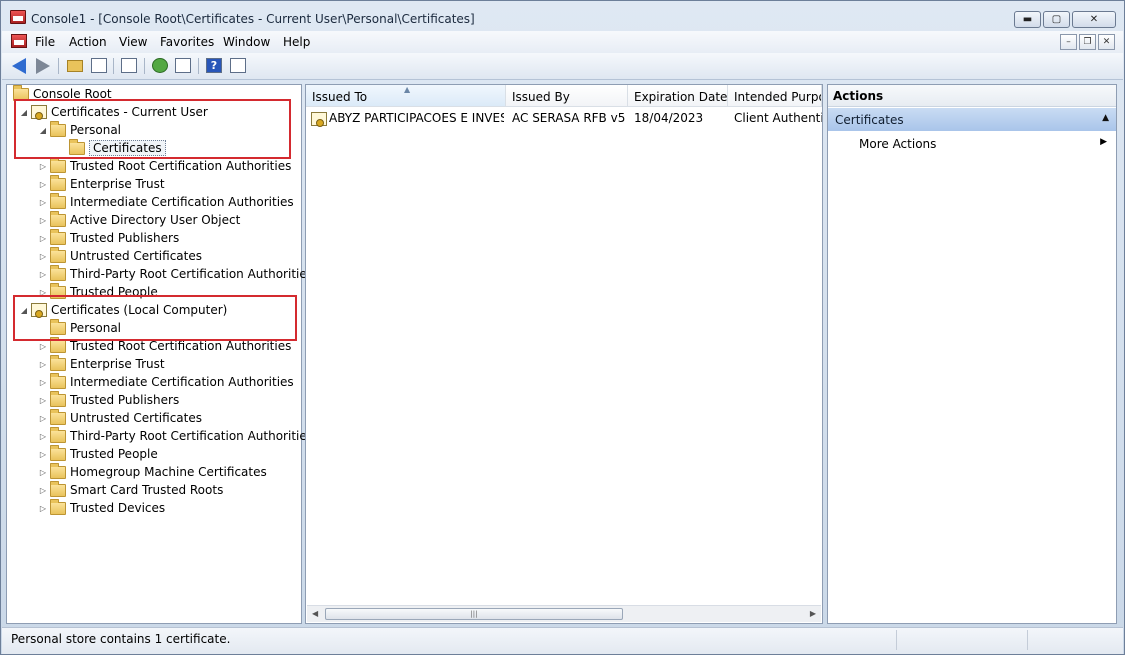 The width and height of the screenshot is (1125, 655). What do you see at coordinates (474, 614) in the screenshot?
I see `scroll-thumb: |||` at bounding box center [474, 614].